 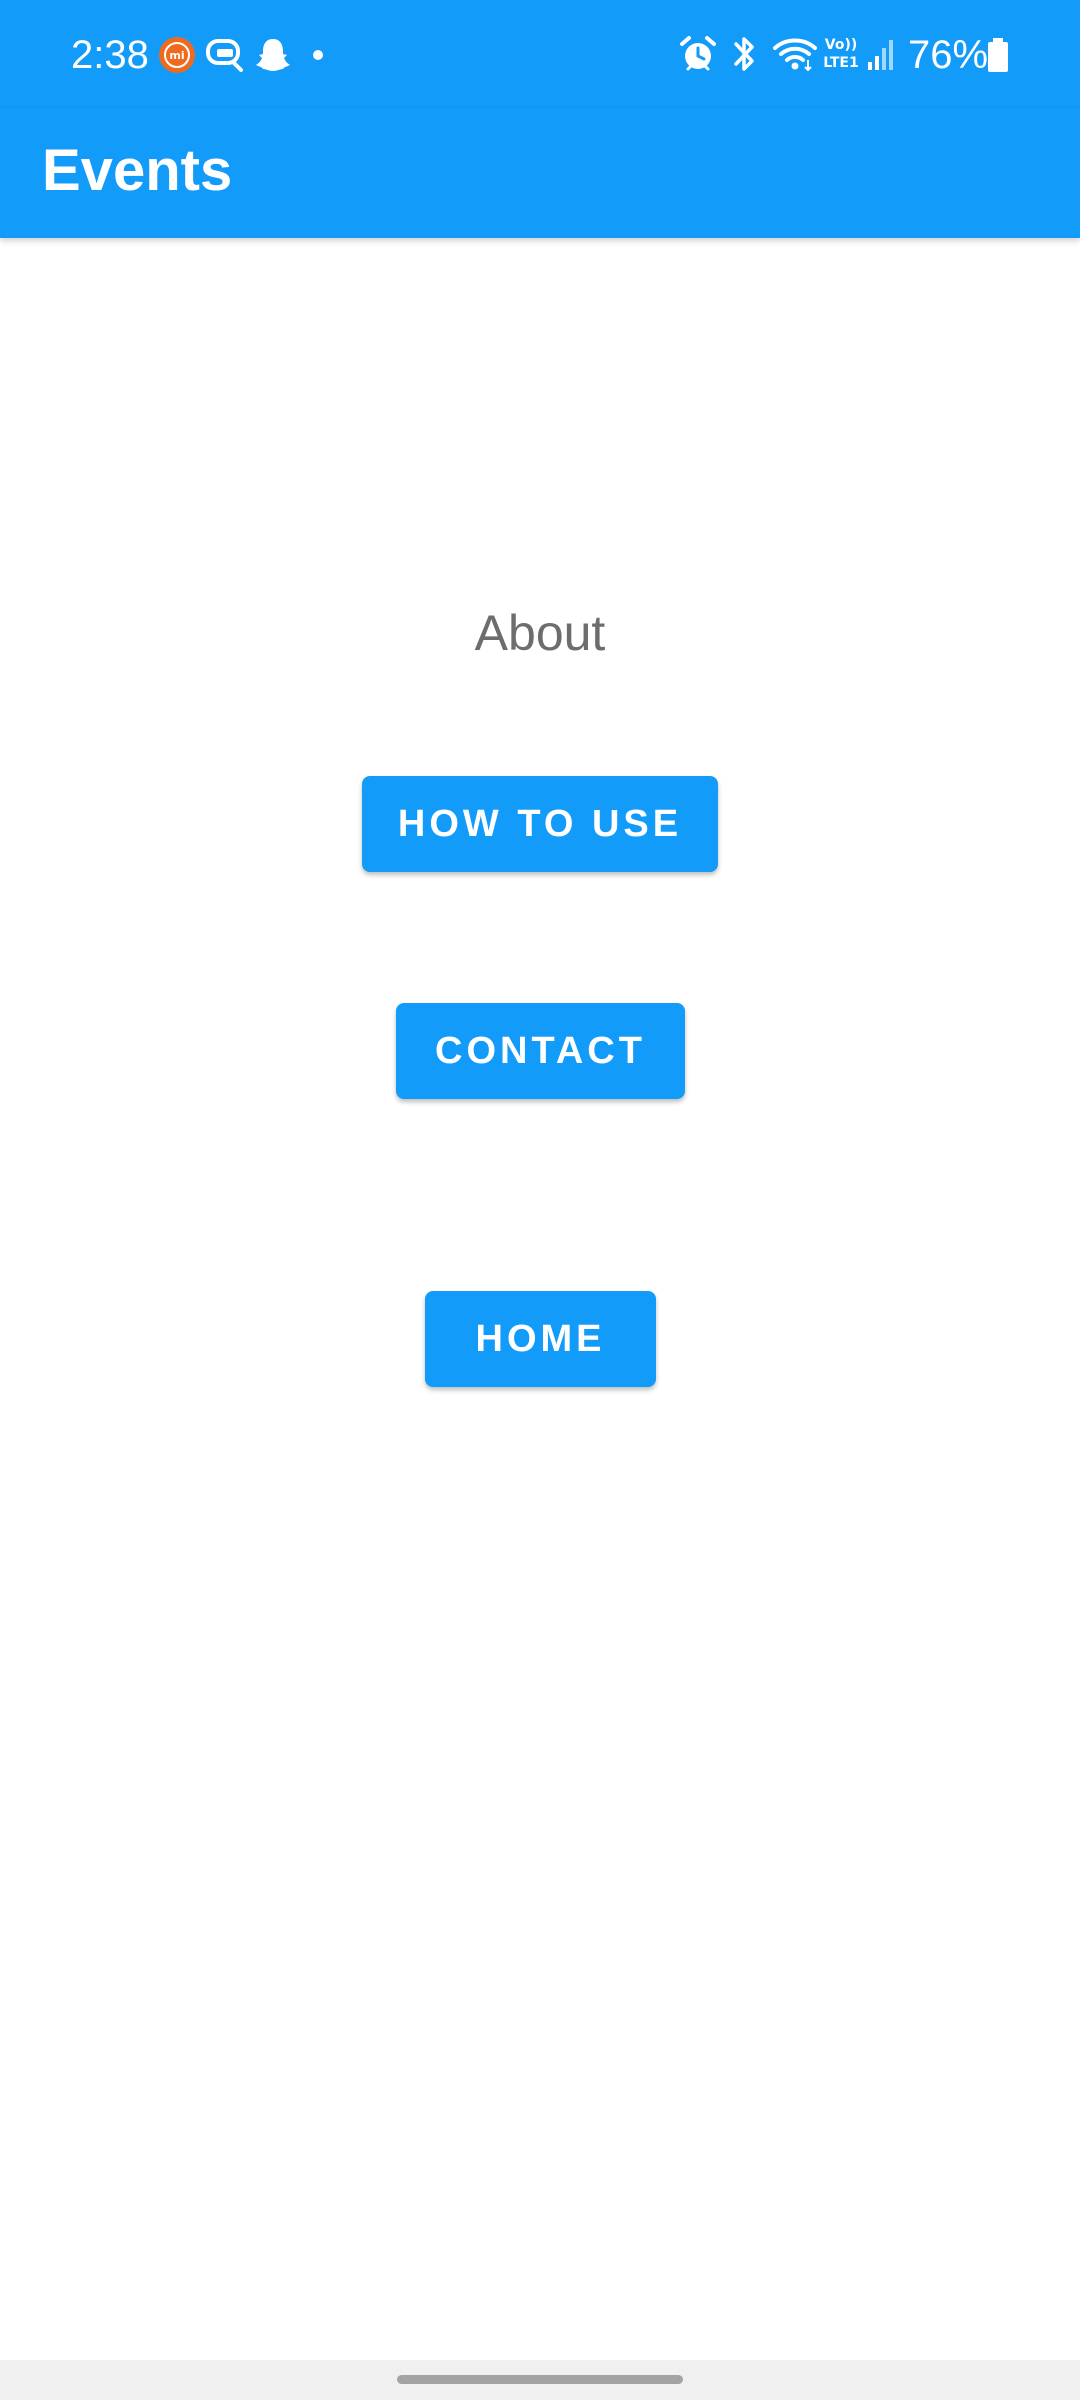 What do you see at coordinates (137, 170) in the screenshot?
I see `page-title: Events` at bounding box center [137, 170].